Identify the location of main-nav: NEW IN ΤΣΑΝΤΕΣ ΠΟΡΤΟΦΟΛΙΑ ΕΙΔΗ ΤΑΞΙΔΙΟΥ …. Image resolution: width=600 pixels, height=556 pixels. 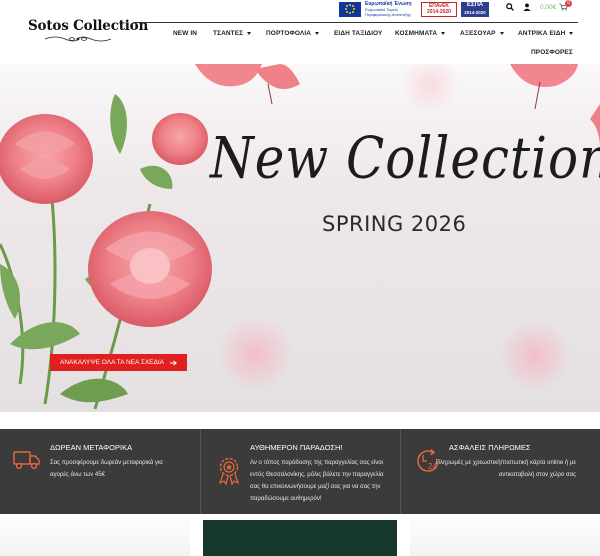
(355, 46).